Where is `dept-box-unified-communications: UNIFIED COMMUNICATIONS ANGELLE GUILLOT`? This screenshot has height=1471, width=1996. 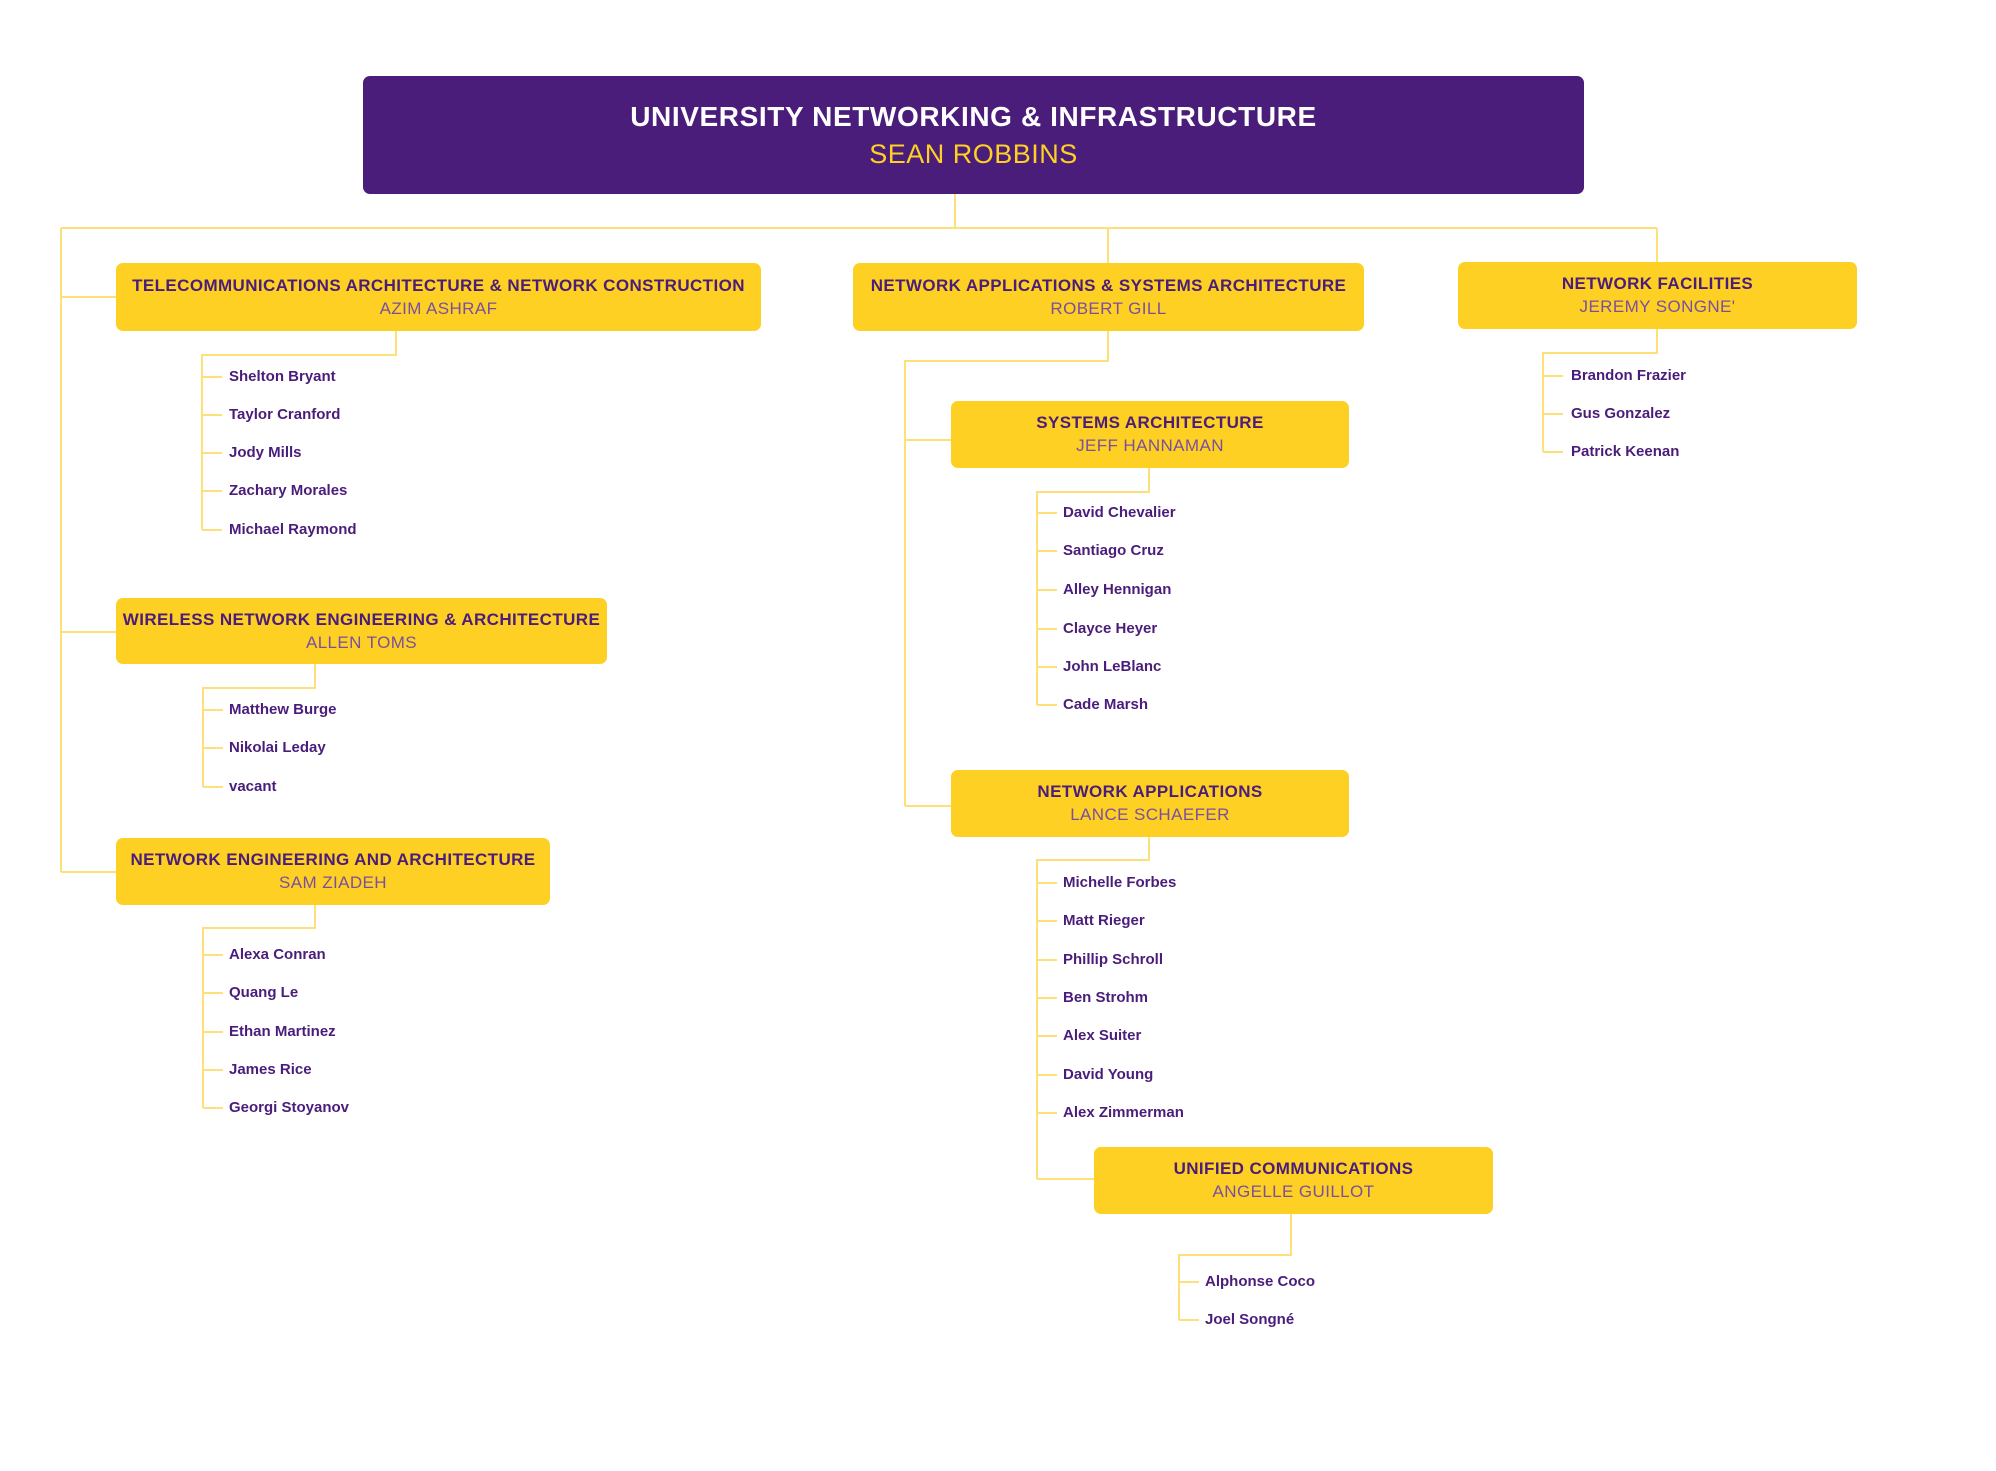
dept-box-unified-communications: UNIFIED COMMUNICATIONS ANGELLE GUILLOT is located at coordinates (1293, 1180).